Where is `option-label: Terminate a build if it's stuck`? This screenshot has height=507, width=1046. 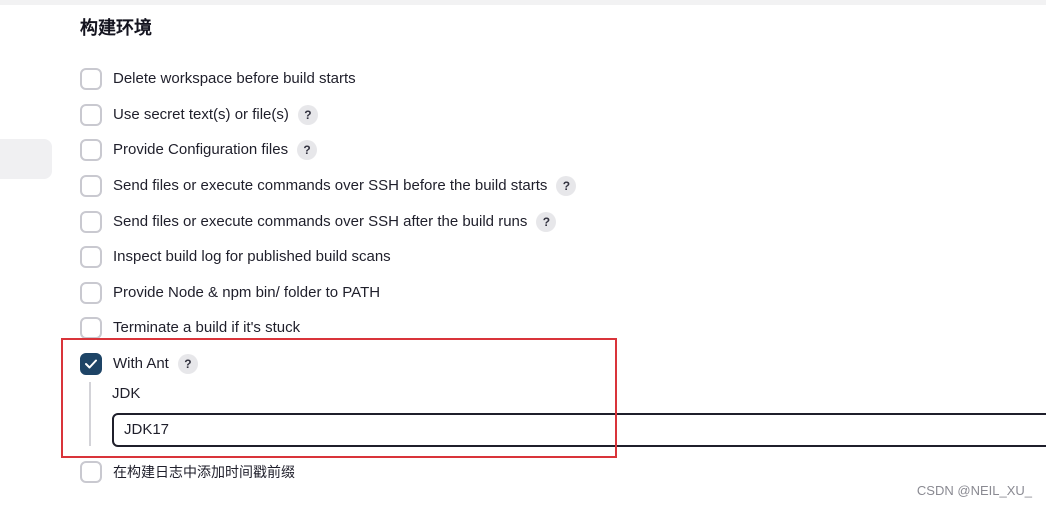
option-label: Terminate a build if it's stuck is located at coordinates (207, 327).